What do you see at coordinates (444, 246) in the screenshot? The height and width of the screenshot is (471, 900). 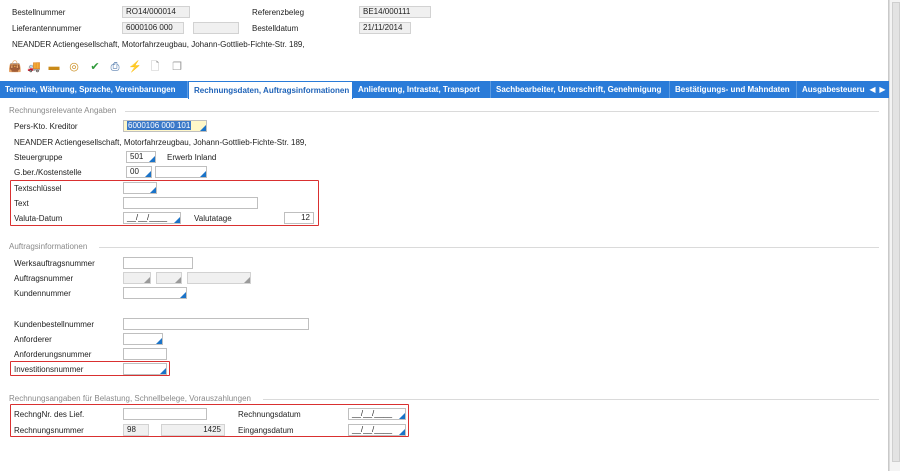 I see `section-auftragsinformationen: Auftragsinformationen` at bounding box center [444, 246].